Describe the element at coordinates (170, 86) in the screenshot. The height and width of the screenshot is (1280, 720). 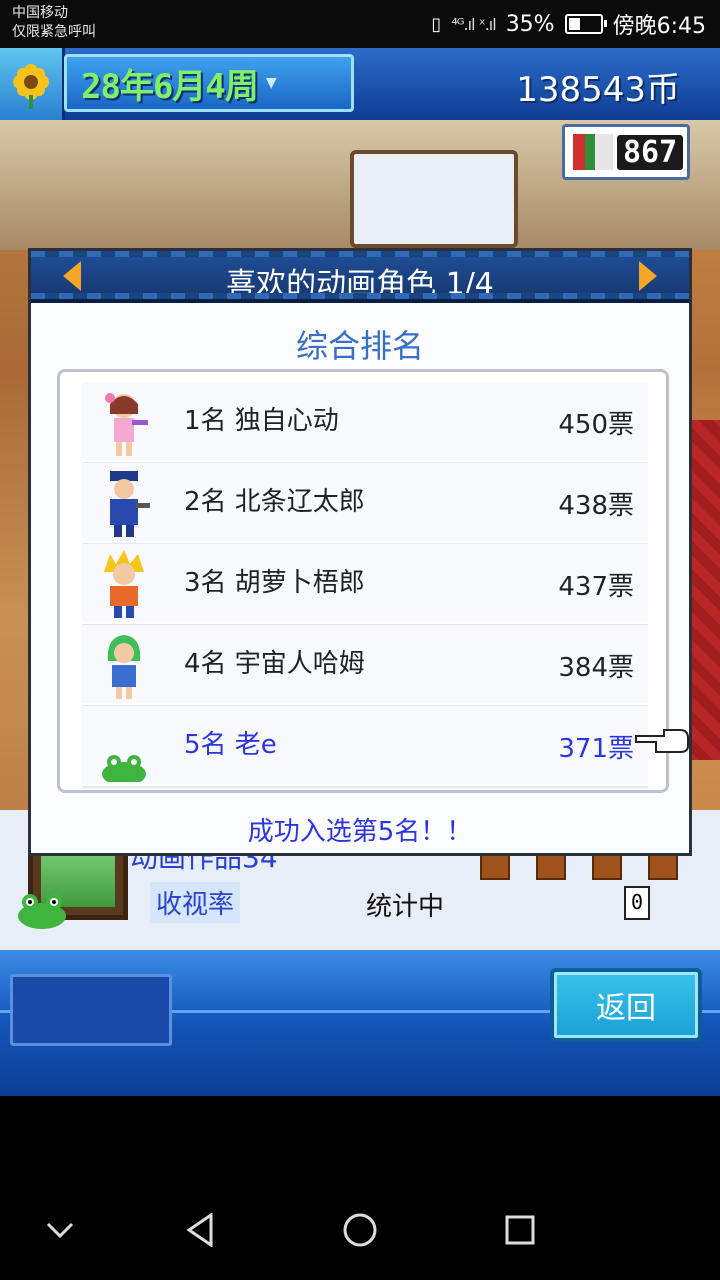
I see `game-date: 28年6月4周` at that location.